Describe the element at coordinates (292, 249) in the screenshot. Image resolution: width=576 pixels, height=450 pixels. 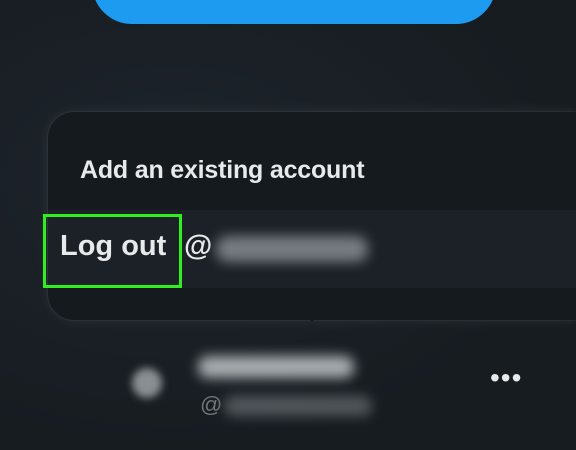
I see `blurred-handle` at that location.